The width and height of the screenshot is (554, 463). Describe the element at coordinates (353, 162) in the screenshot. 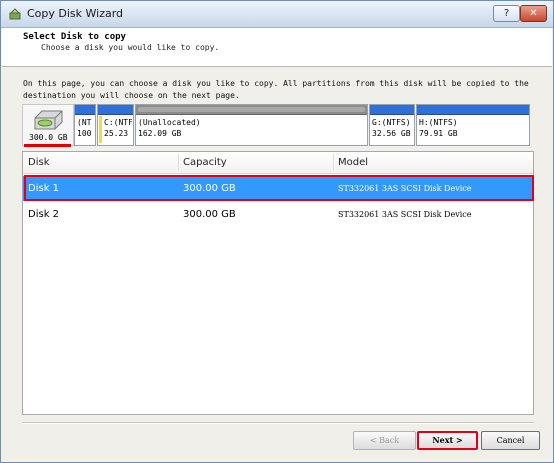

I see `column-header-model: Model` at that location.